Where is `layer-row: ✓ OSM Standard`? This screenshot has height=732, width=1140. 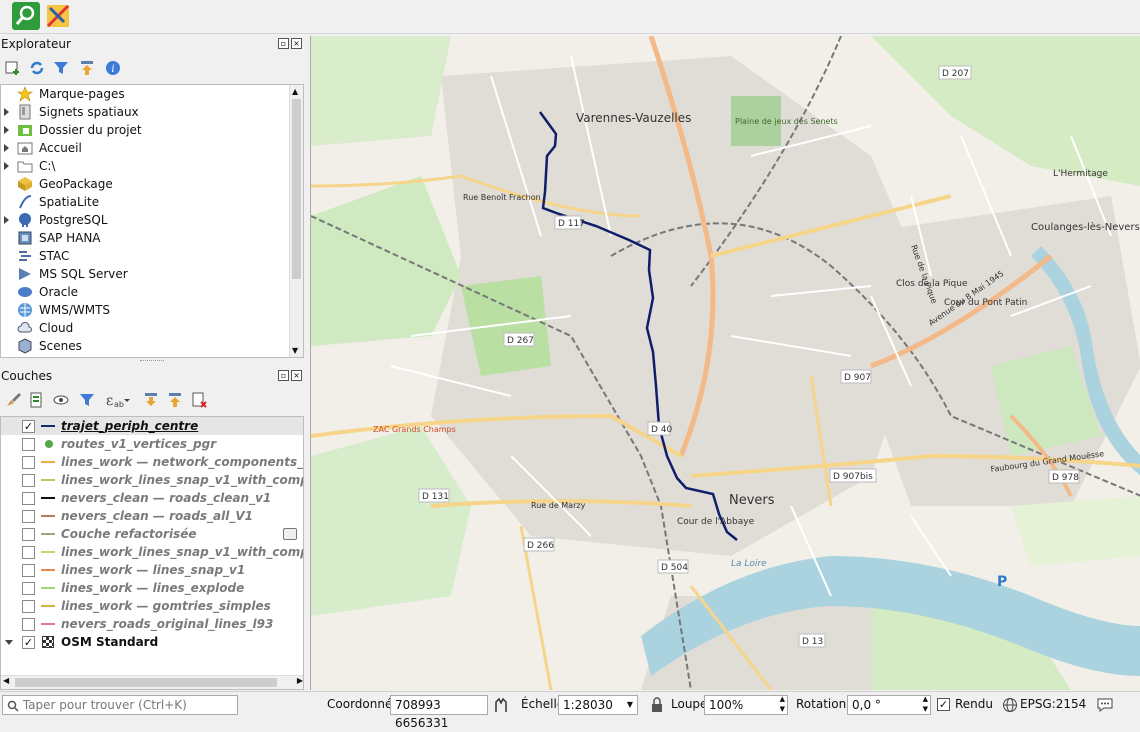
layer-row: ✓ OSM Standard is located at coordinates (152, 642).